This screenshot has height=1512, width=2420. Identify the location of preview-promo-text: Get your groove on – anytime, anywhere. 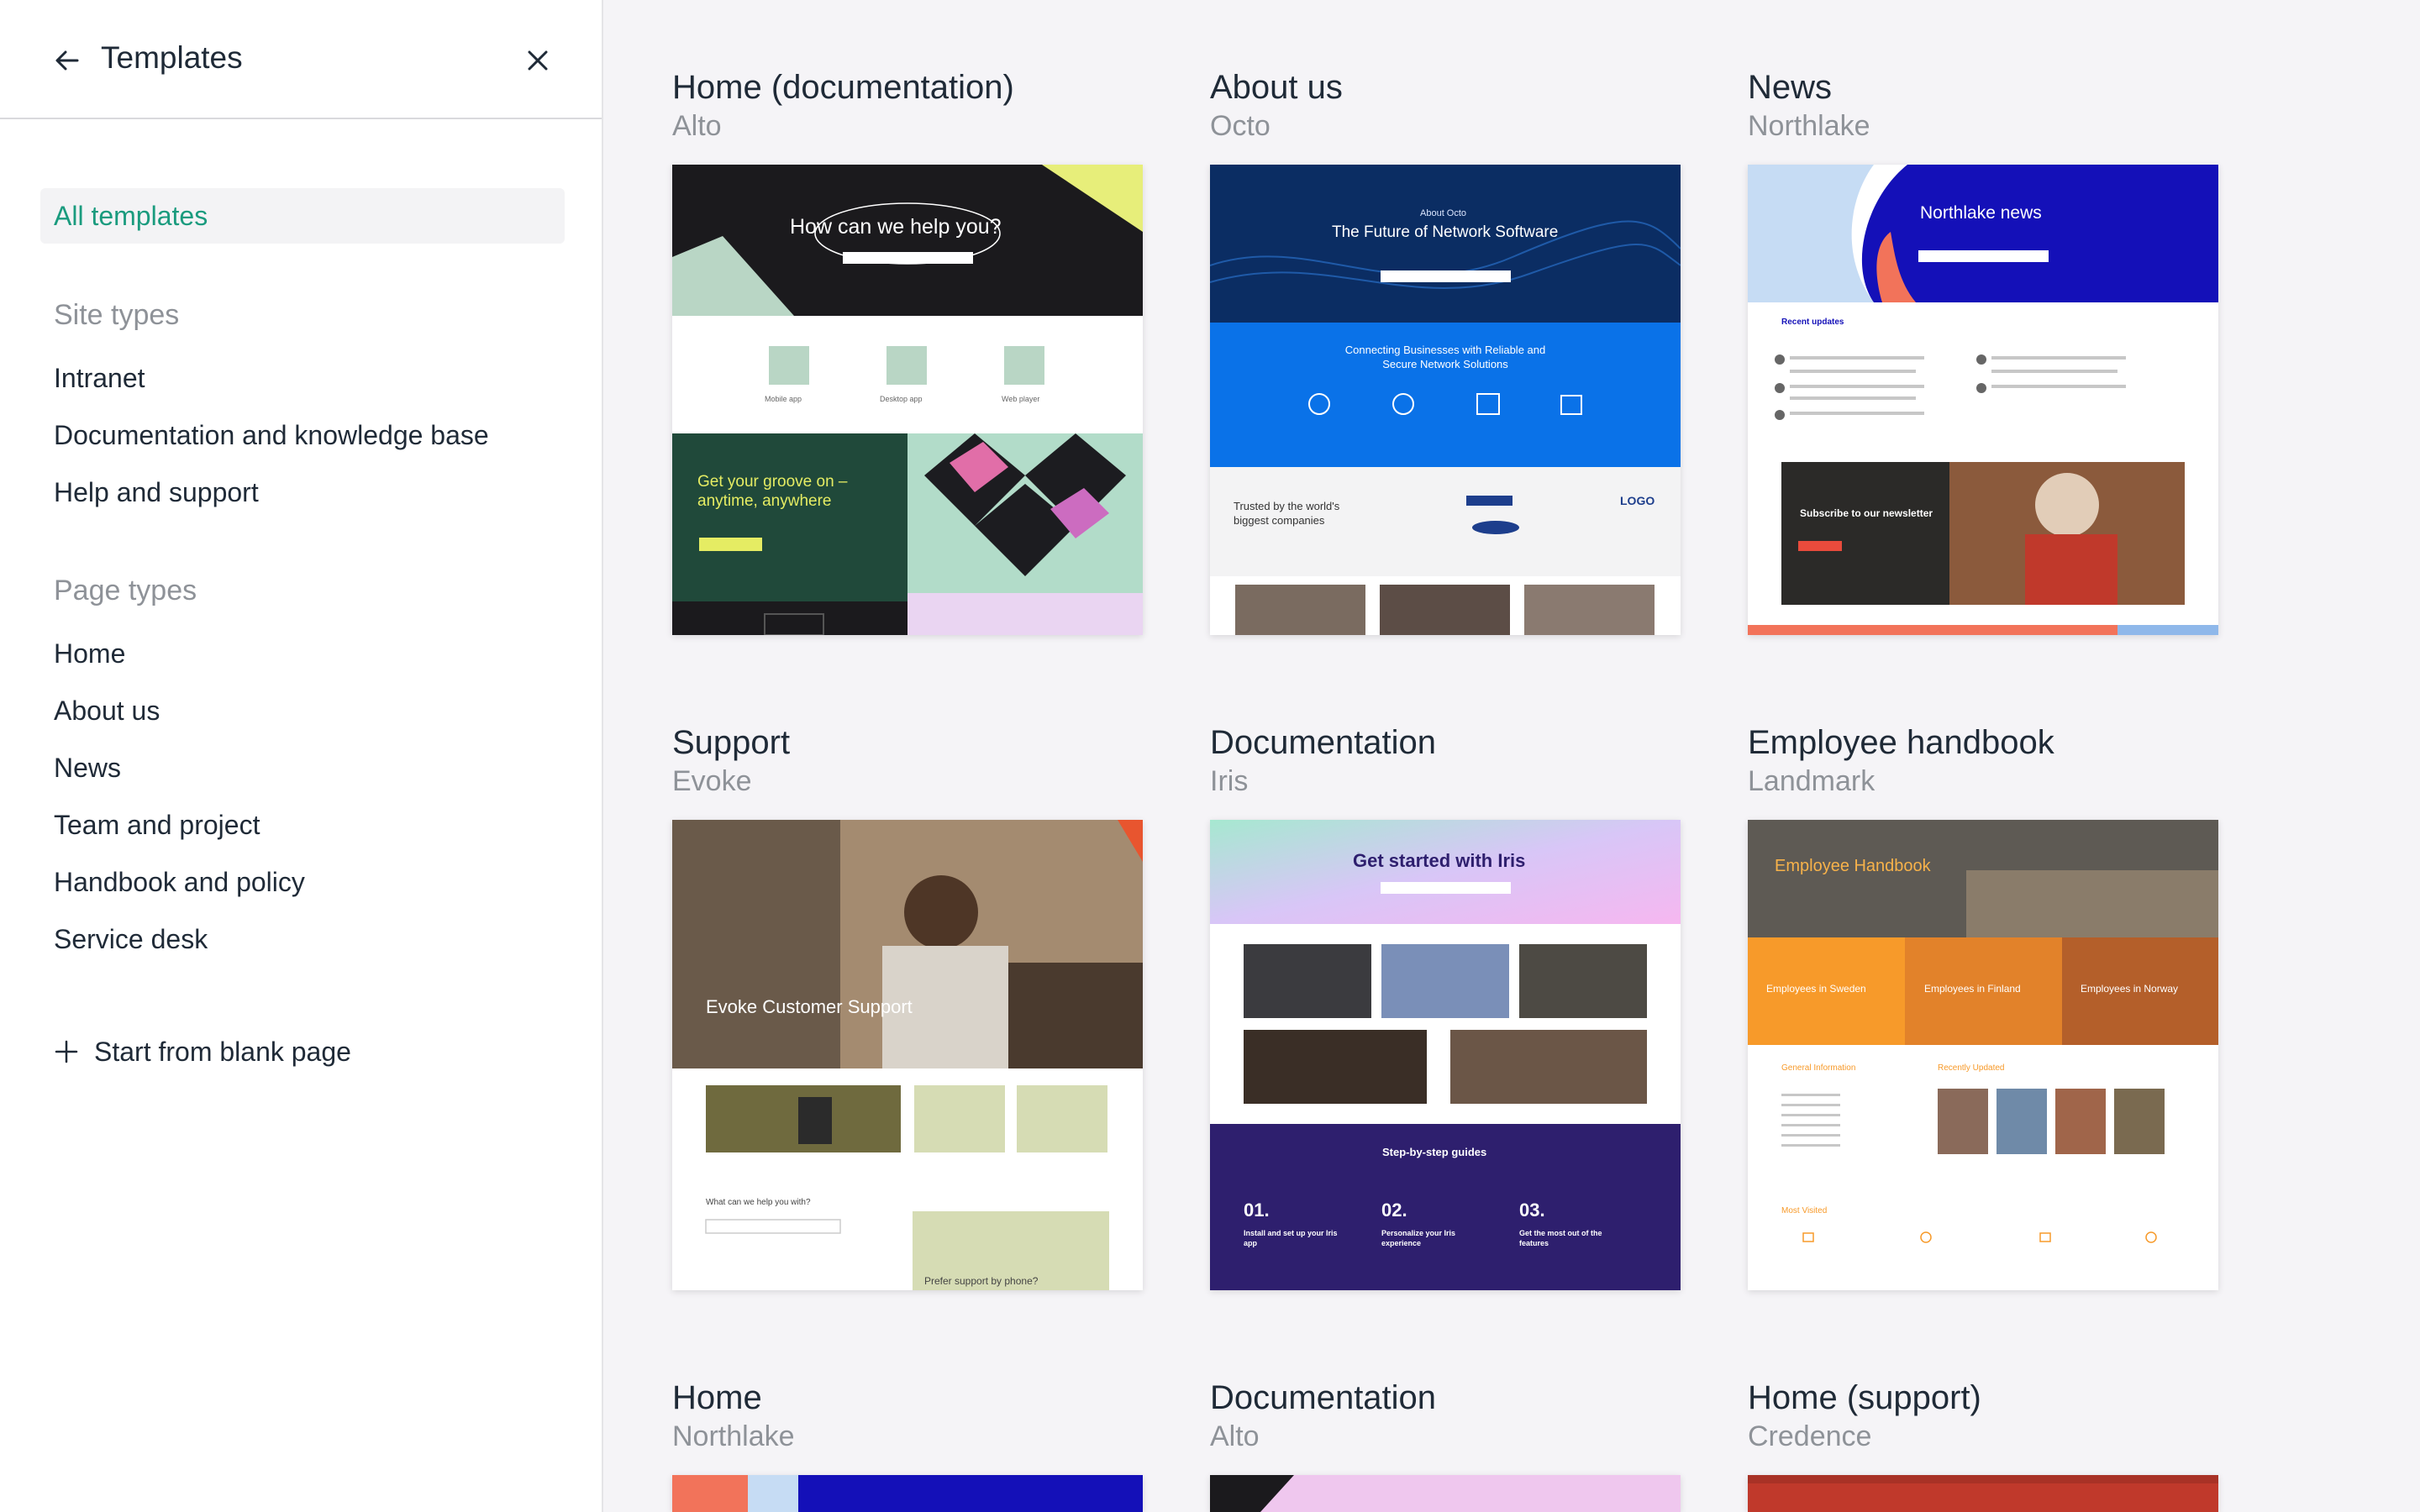
(772, 491).